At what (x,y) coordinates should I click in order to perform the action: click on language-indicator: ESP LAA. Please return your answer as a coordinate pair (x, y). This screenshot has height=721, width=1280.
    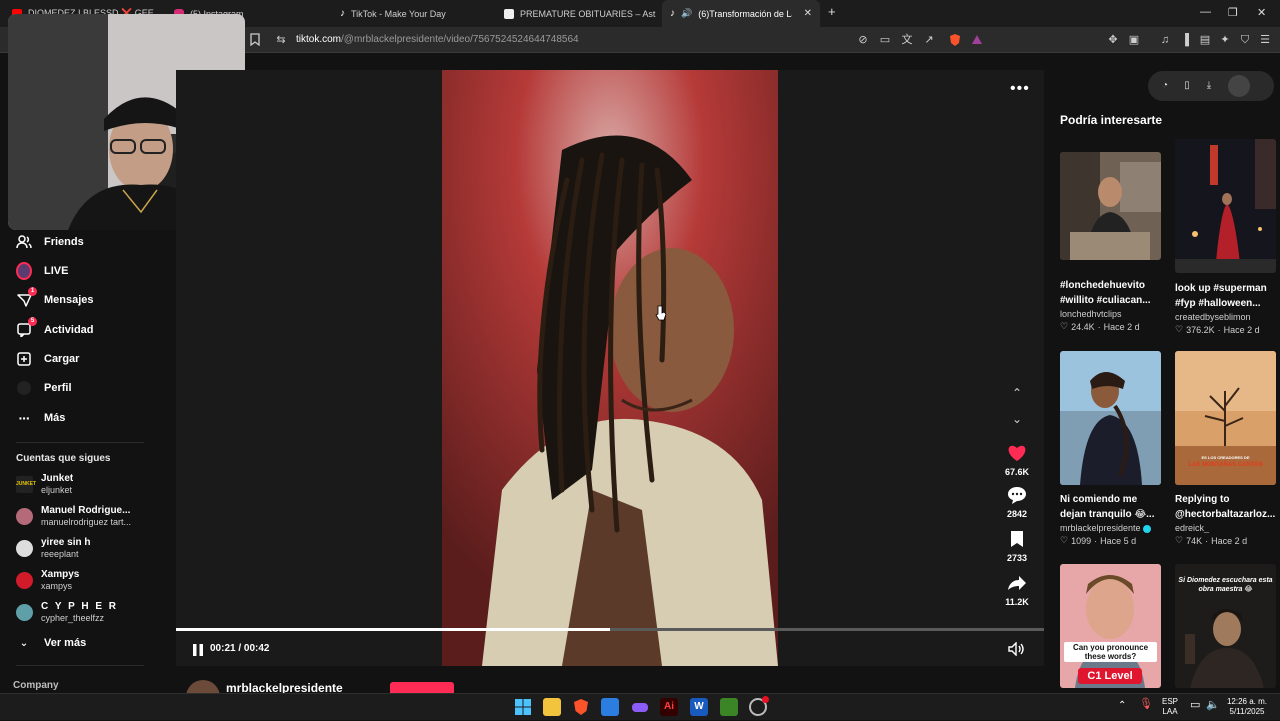
    Looking at the image, I should click on (1170, 707).